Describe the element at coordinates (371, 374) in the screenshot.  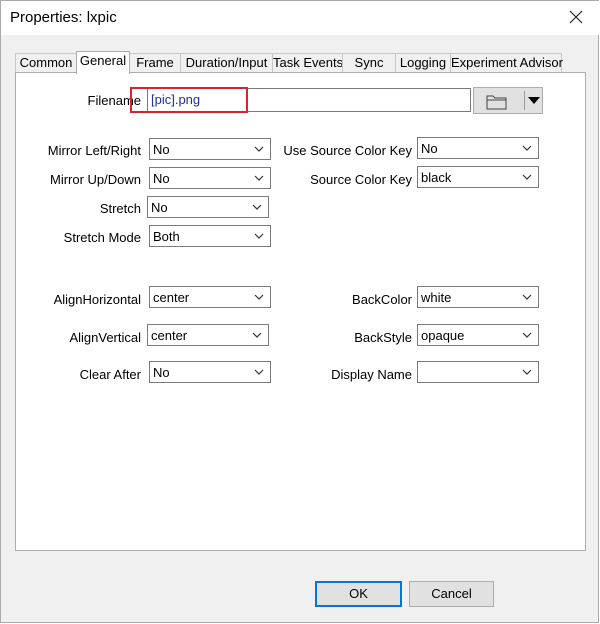
I see `display-name-label: Display Name` at that location.